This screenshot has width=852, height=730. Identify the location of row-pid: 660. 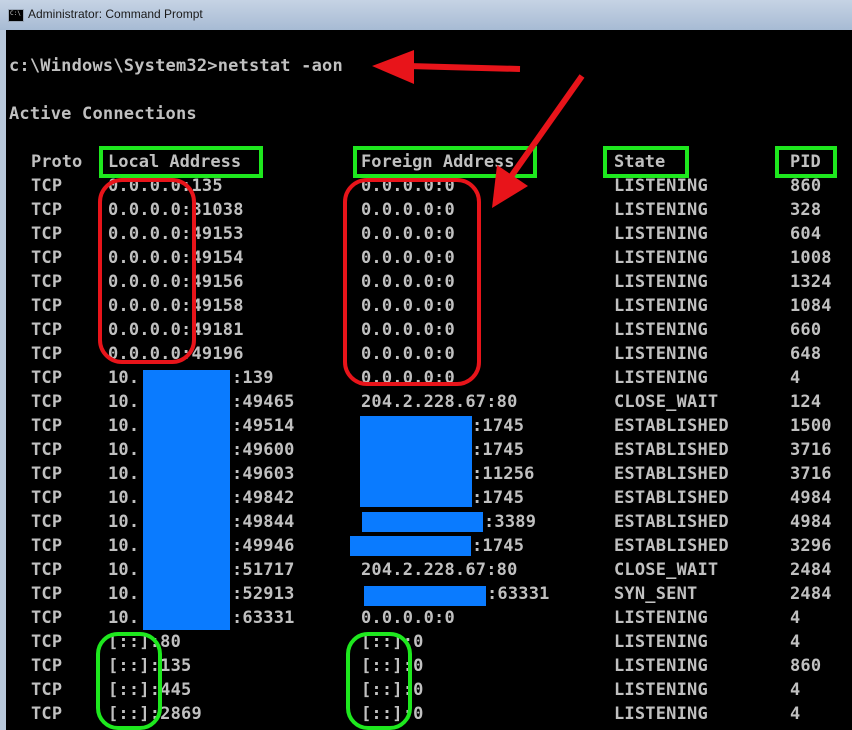
(806, 330).